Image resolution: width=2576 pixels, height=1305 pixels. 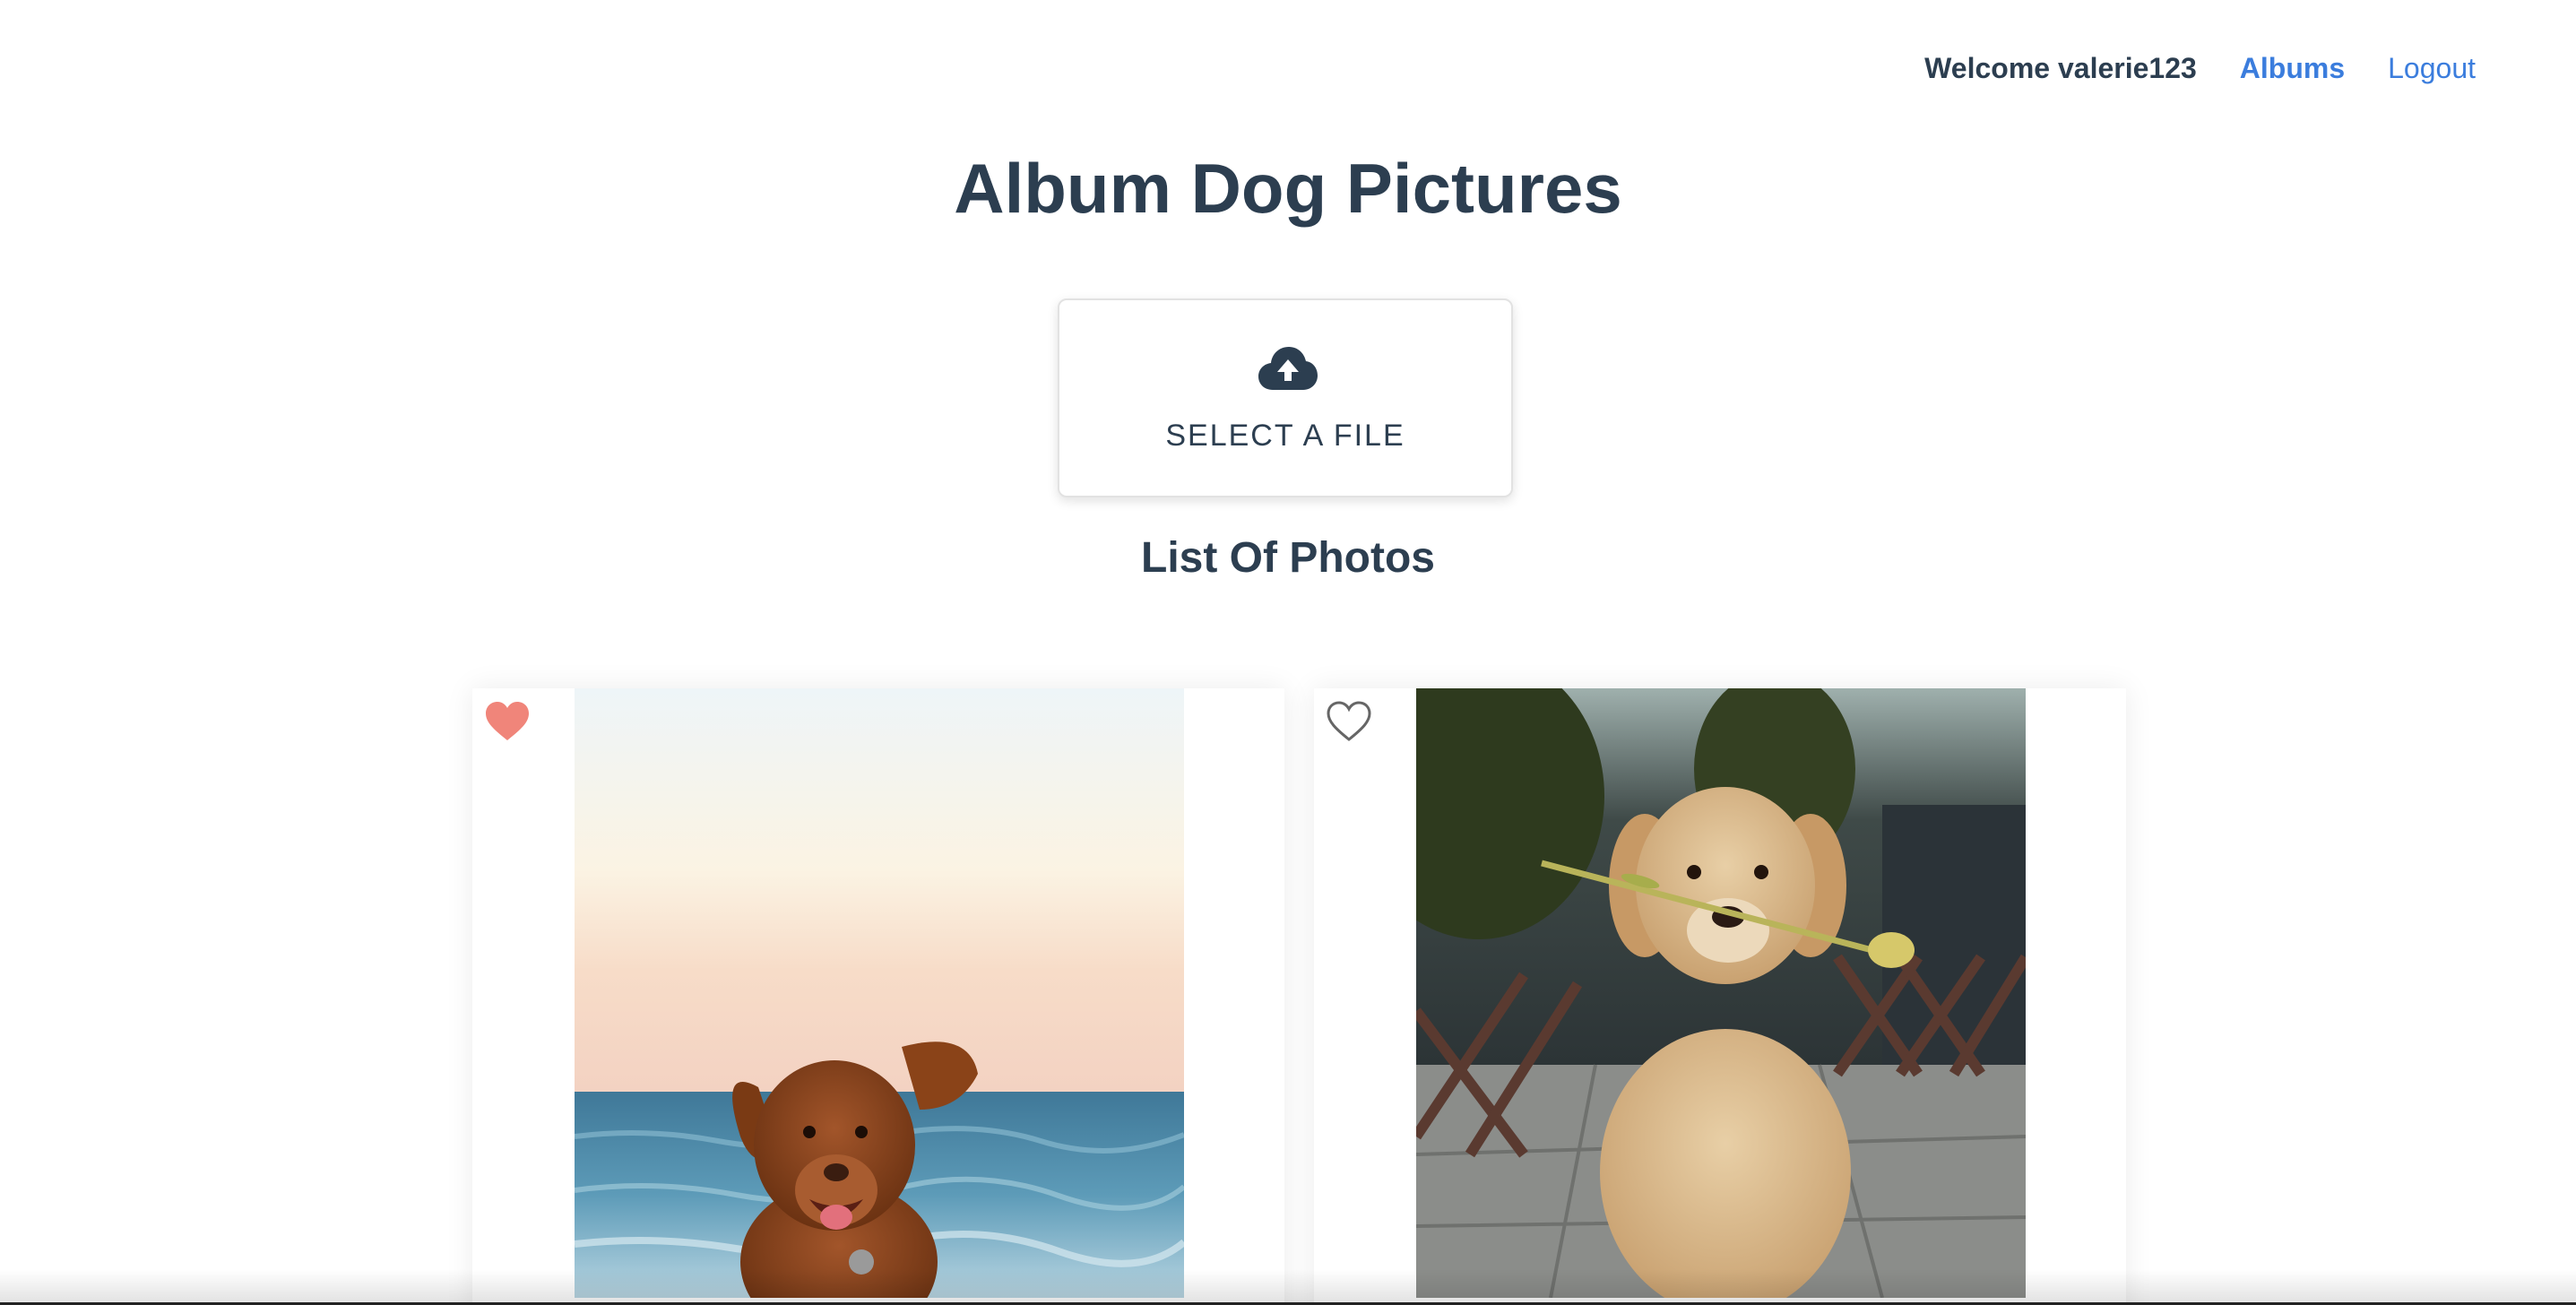 What do you see at coordinates (879, 993) in the screenshot?
I see `dog-beach-photo` at bounding box center [879, 993].